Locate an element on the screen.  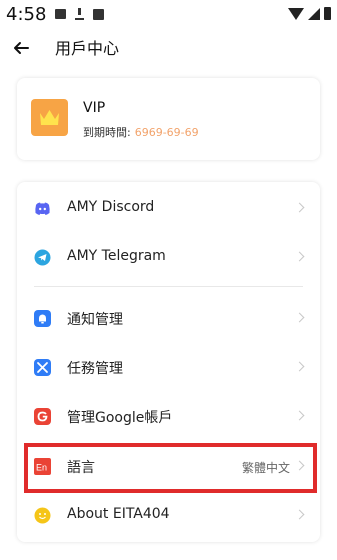
menu-item-label: AMY Telegram is located at coordinates (116, 256).